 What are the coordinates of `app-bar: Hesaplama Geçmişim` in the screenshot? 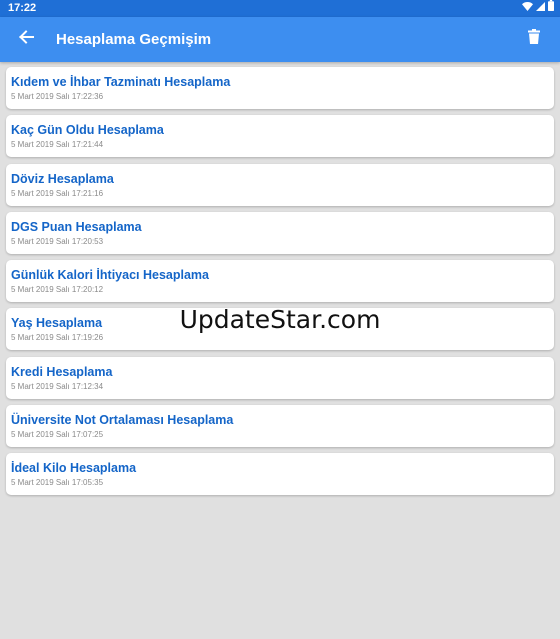 It's located at (280, 39).